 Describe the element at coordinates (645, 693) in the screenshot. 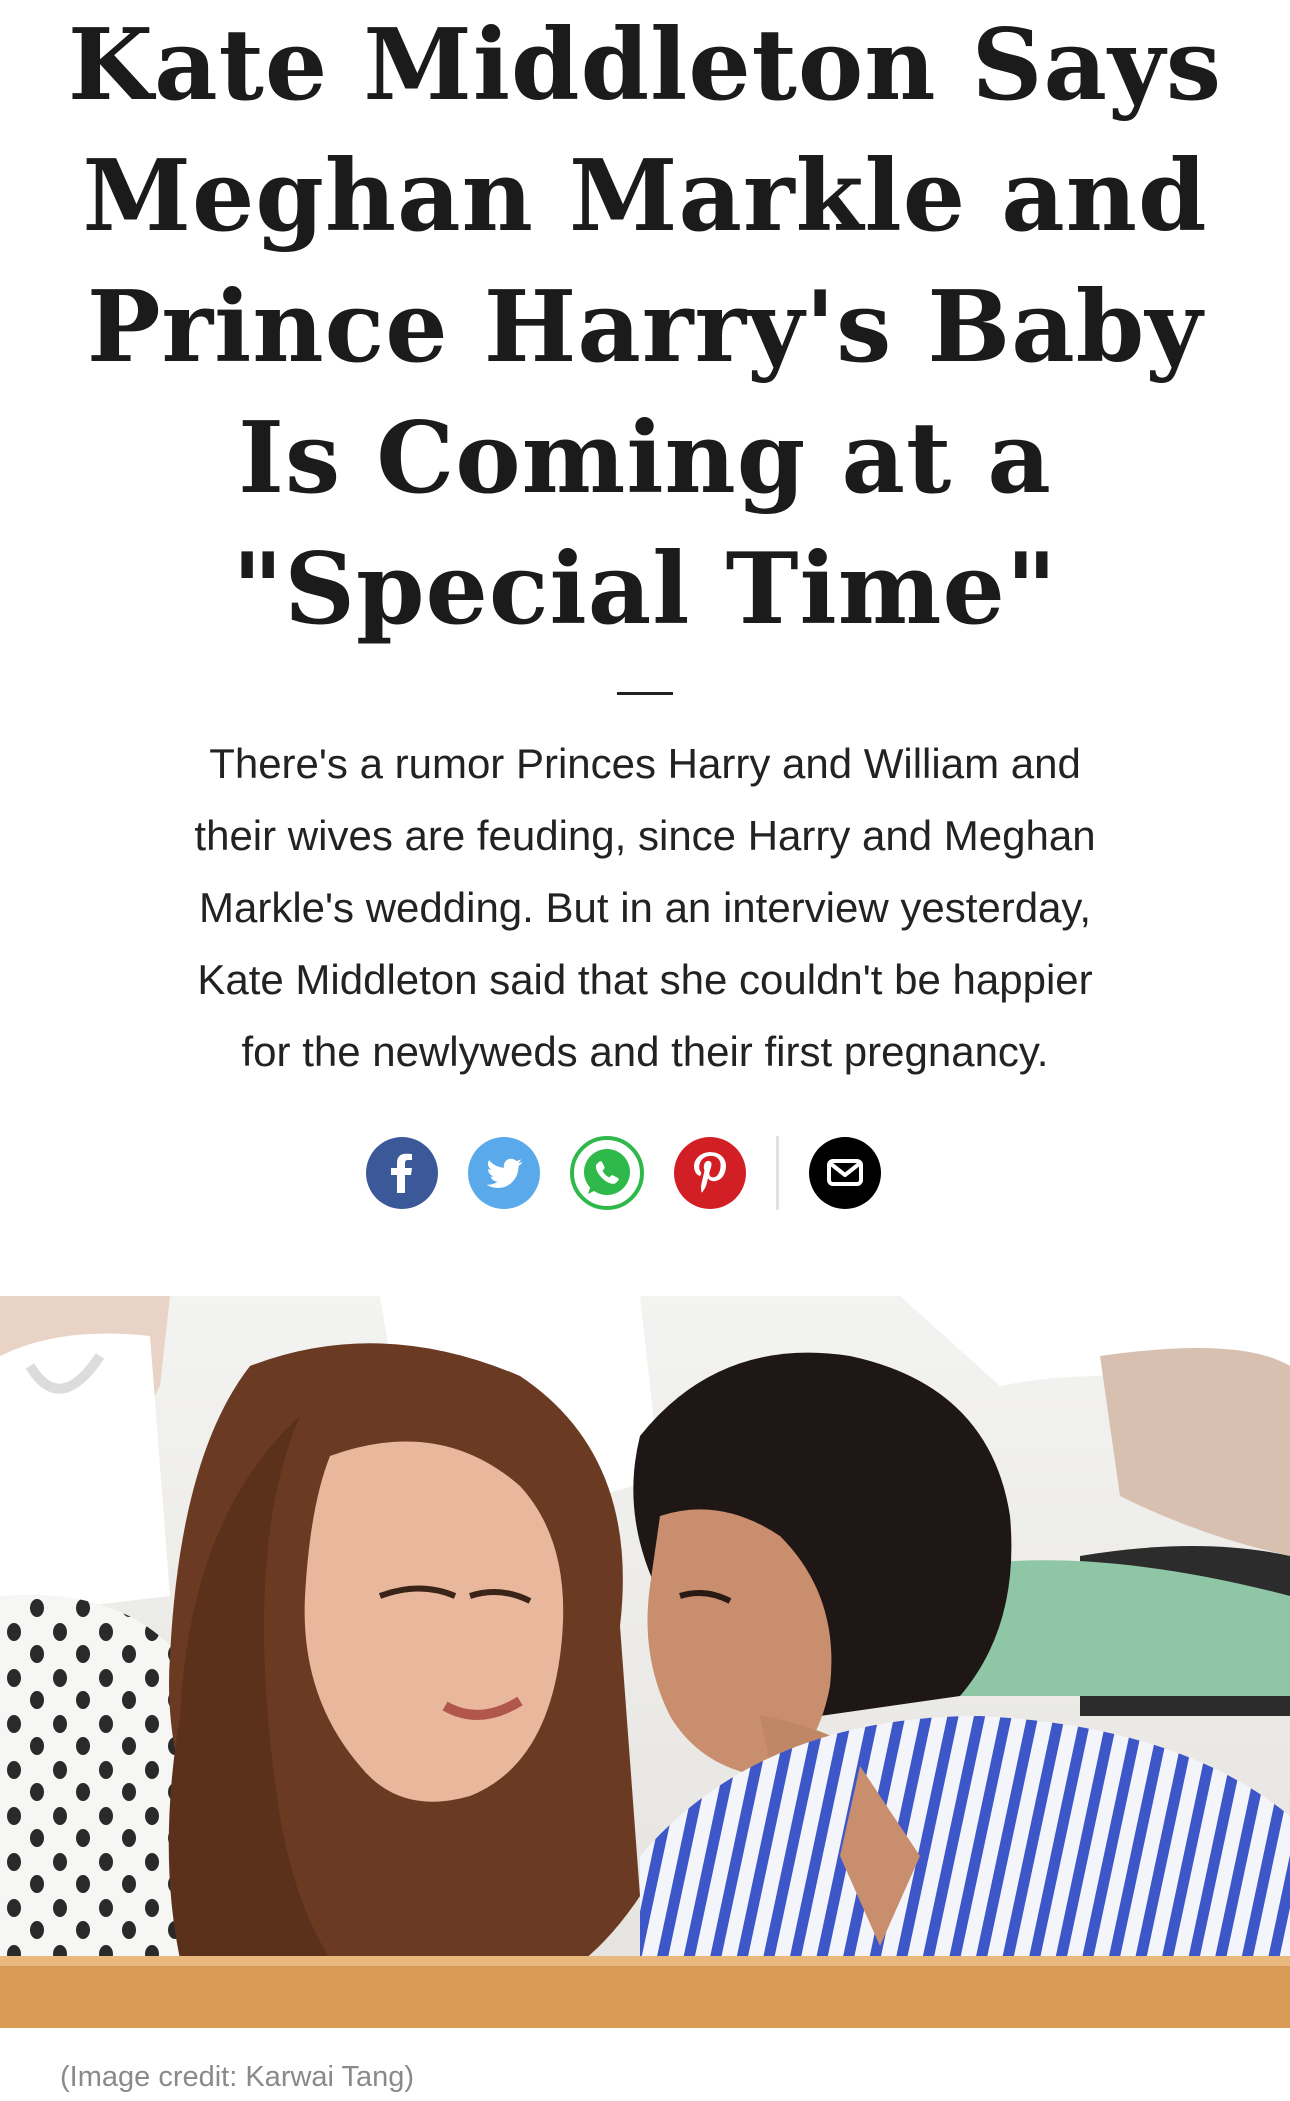

I see `headline-divider` at that location.